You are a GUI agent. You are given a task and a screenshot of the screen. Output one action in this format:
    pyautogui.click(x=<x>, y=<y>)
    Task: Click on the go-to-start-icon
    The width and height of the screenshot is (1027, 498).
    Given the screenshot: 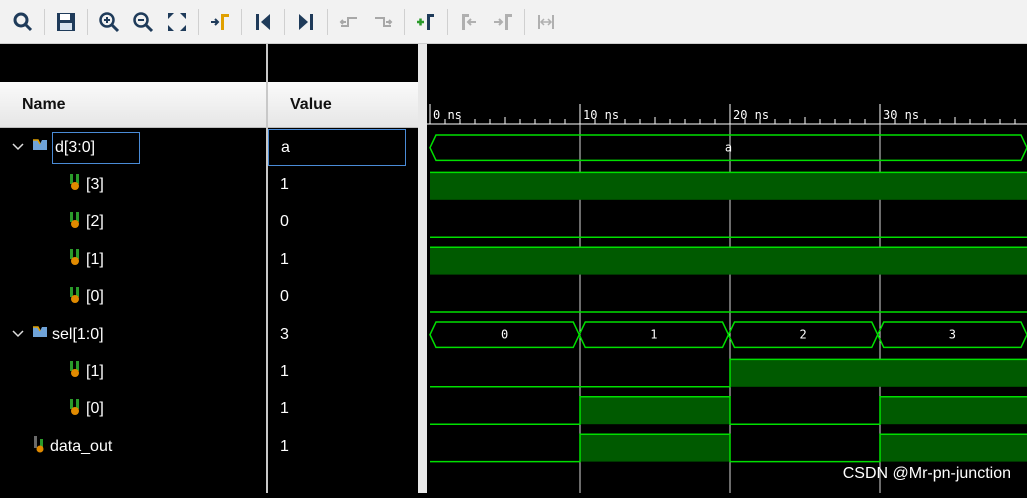 What is the action you would take?
    pyautogui.click(x=263, y=21)
    